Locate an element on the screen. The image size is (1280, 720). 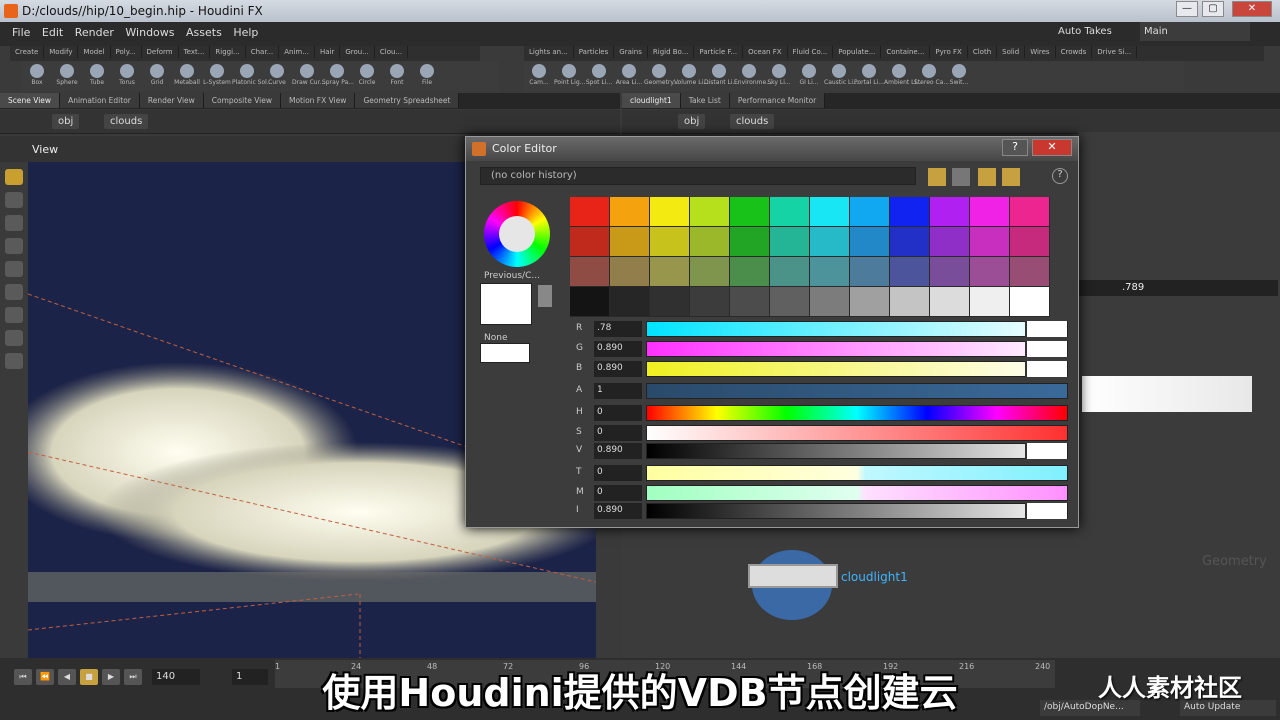
slider-mode-2-icon is located at coordinates (1011, 177).